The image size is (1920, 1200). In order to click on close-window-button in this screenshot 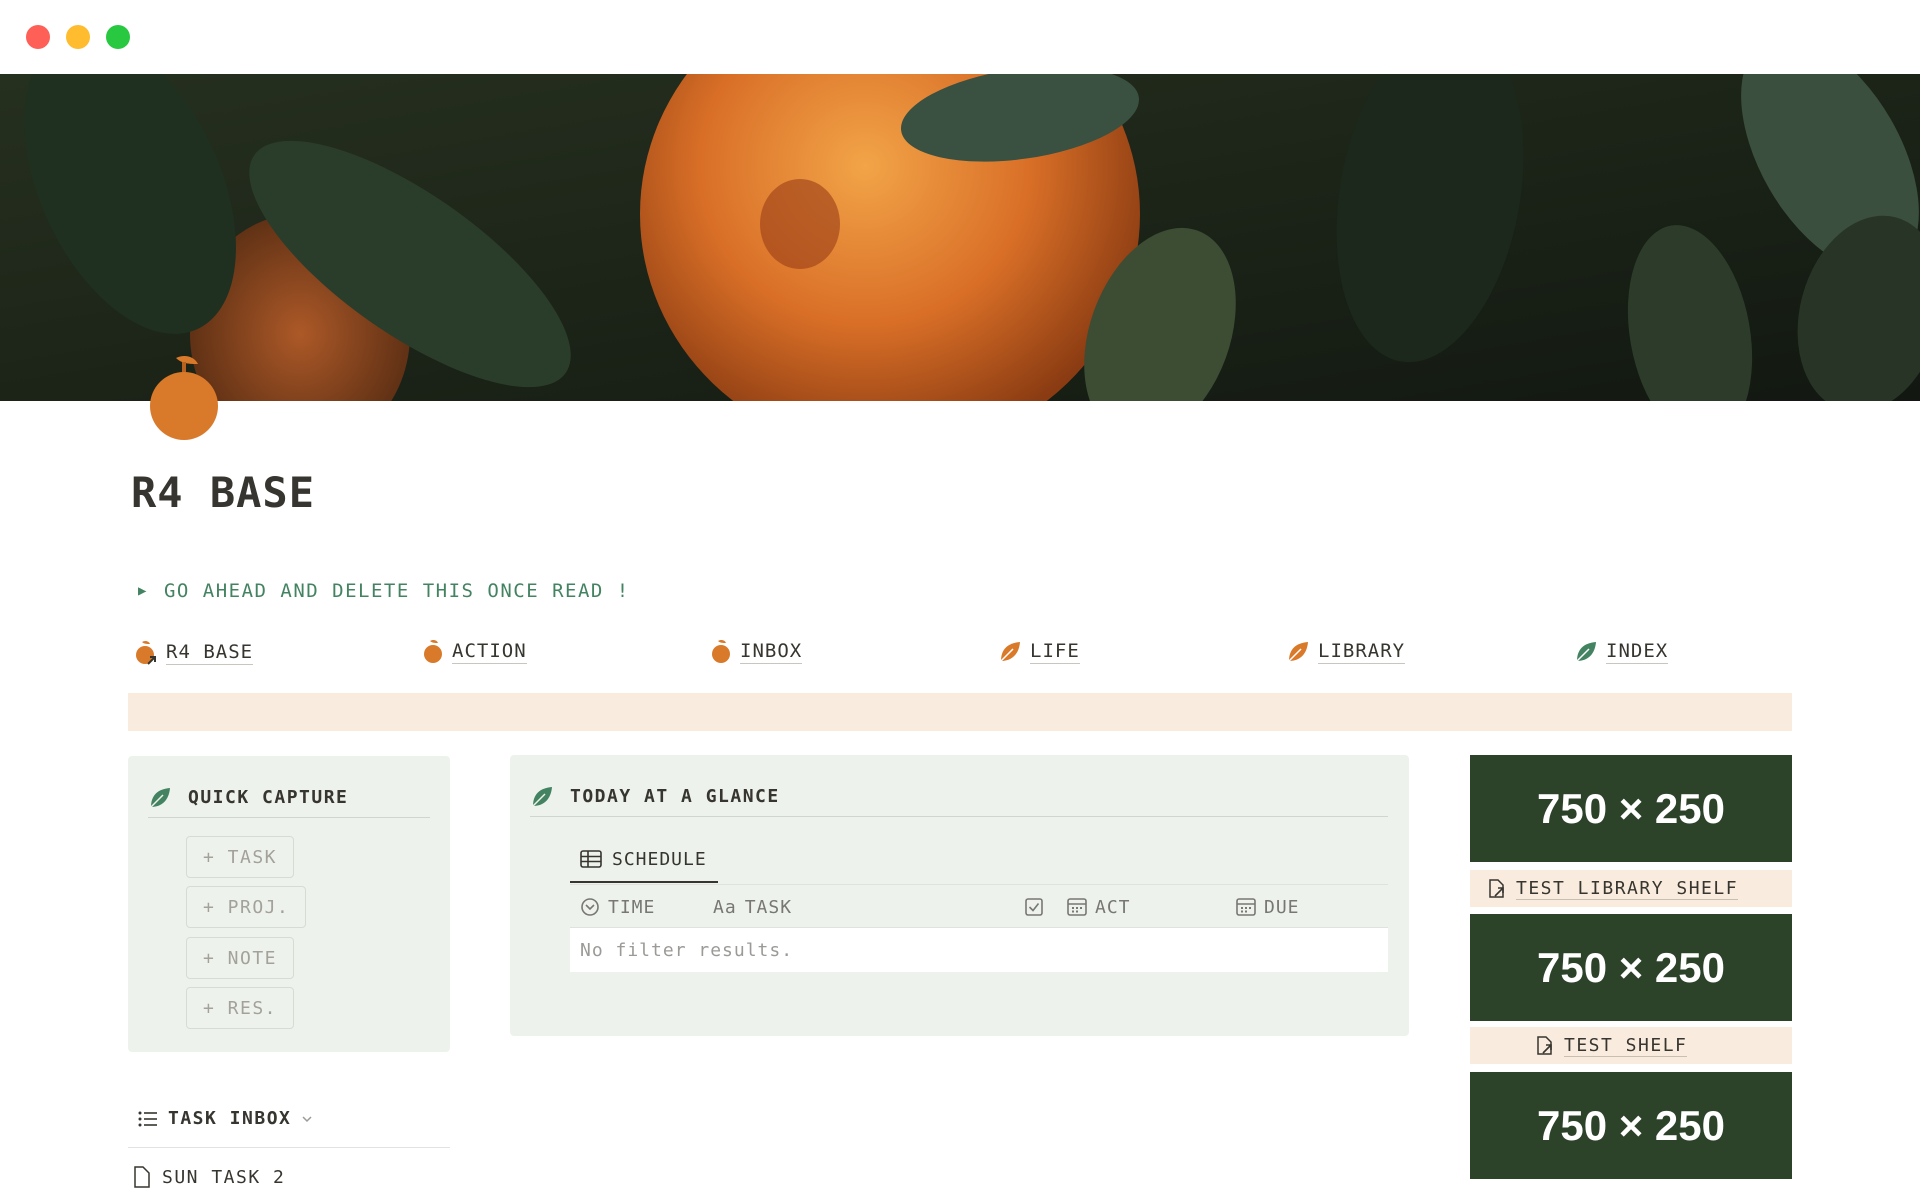, I will do `click(38, 37)`.